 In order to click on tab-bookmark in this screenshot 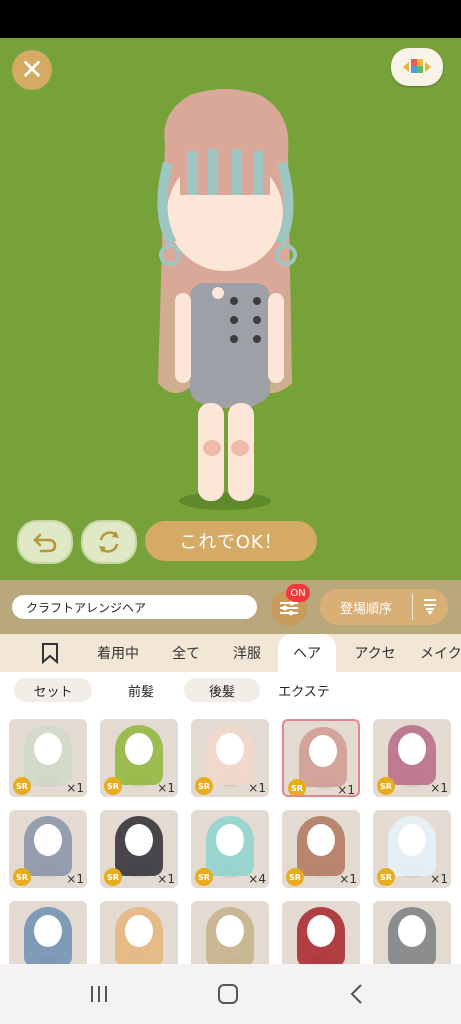, I will do `click(50, 653)`.